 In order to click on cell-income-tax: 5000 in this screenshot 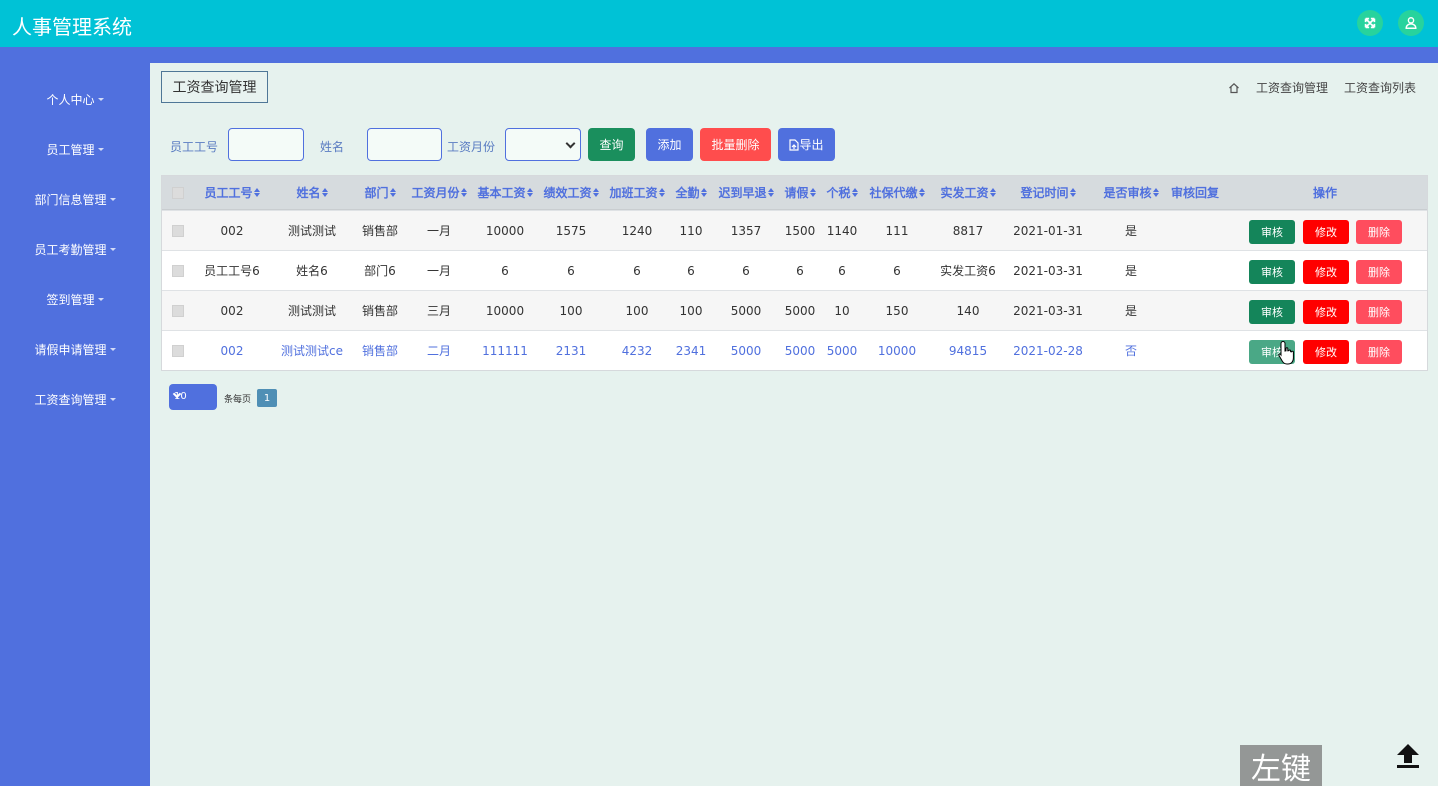, I will do `click(842, 350)`.